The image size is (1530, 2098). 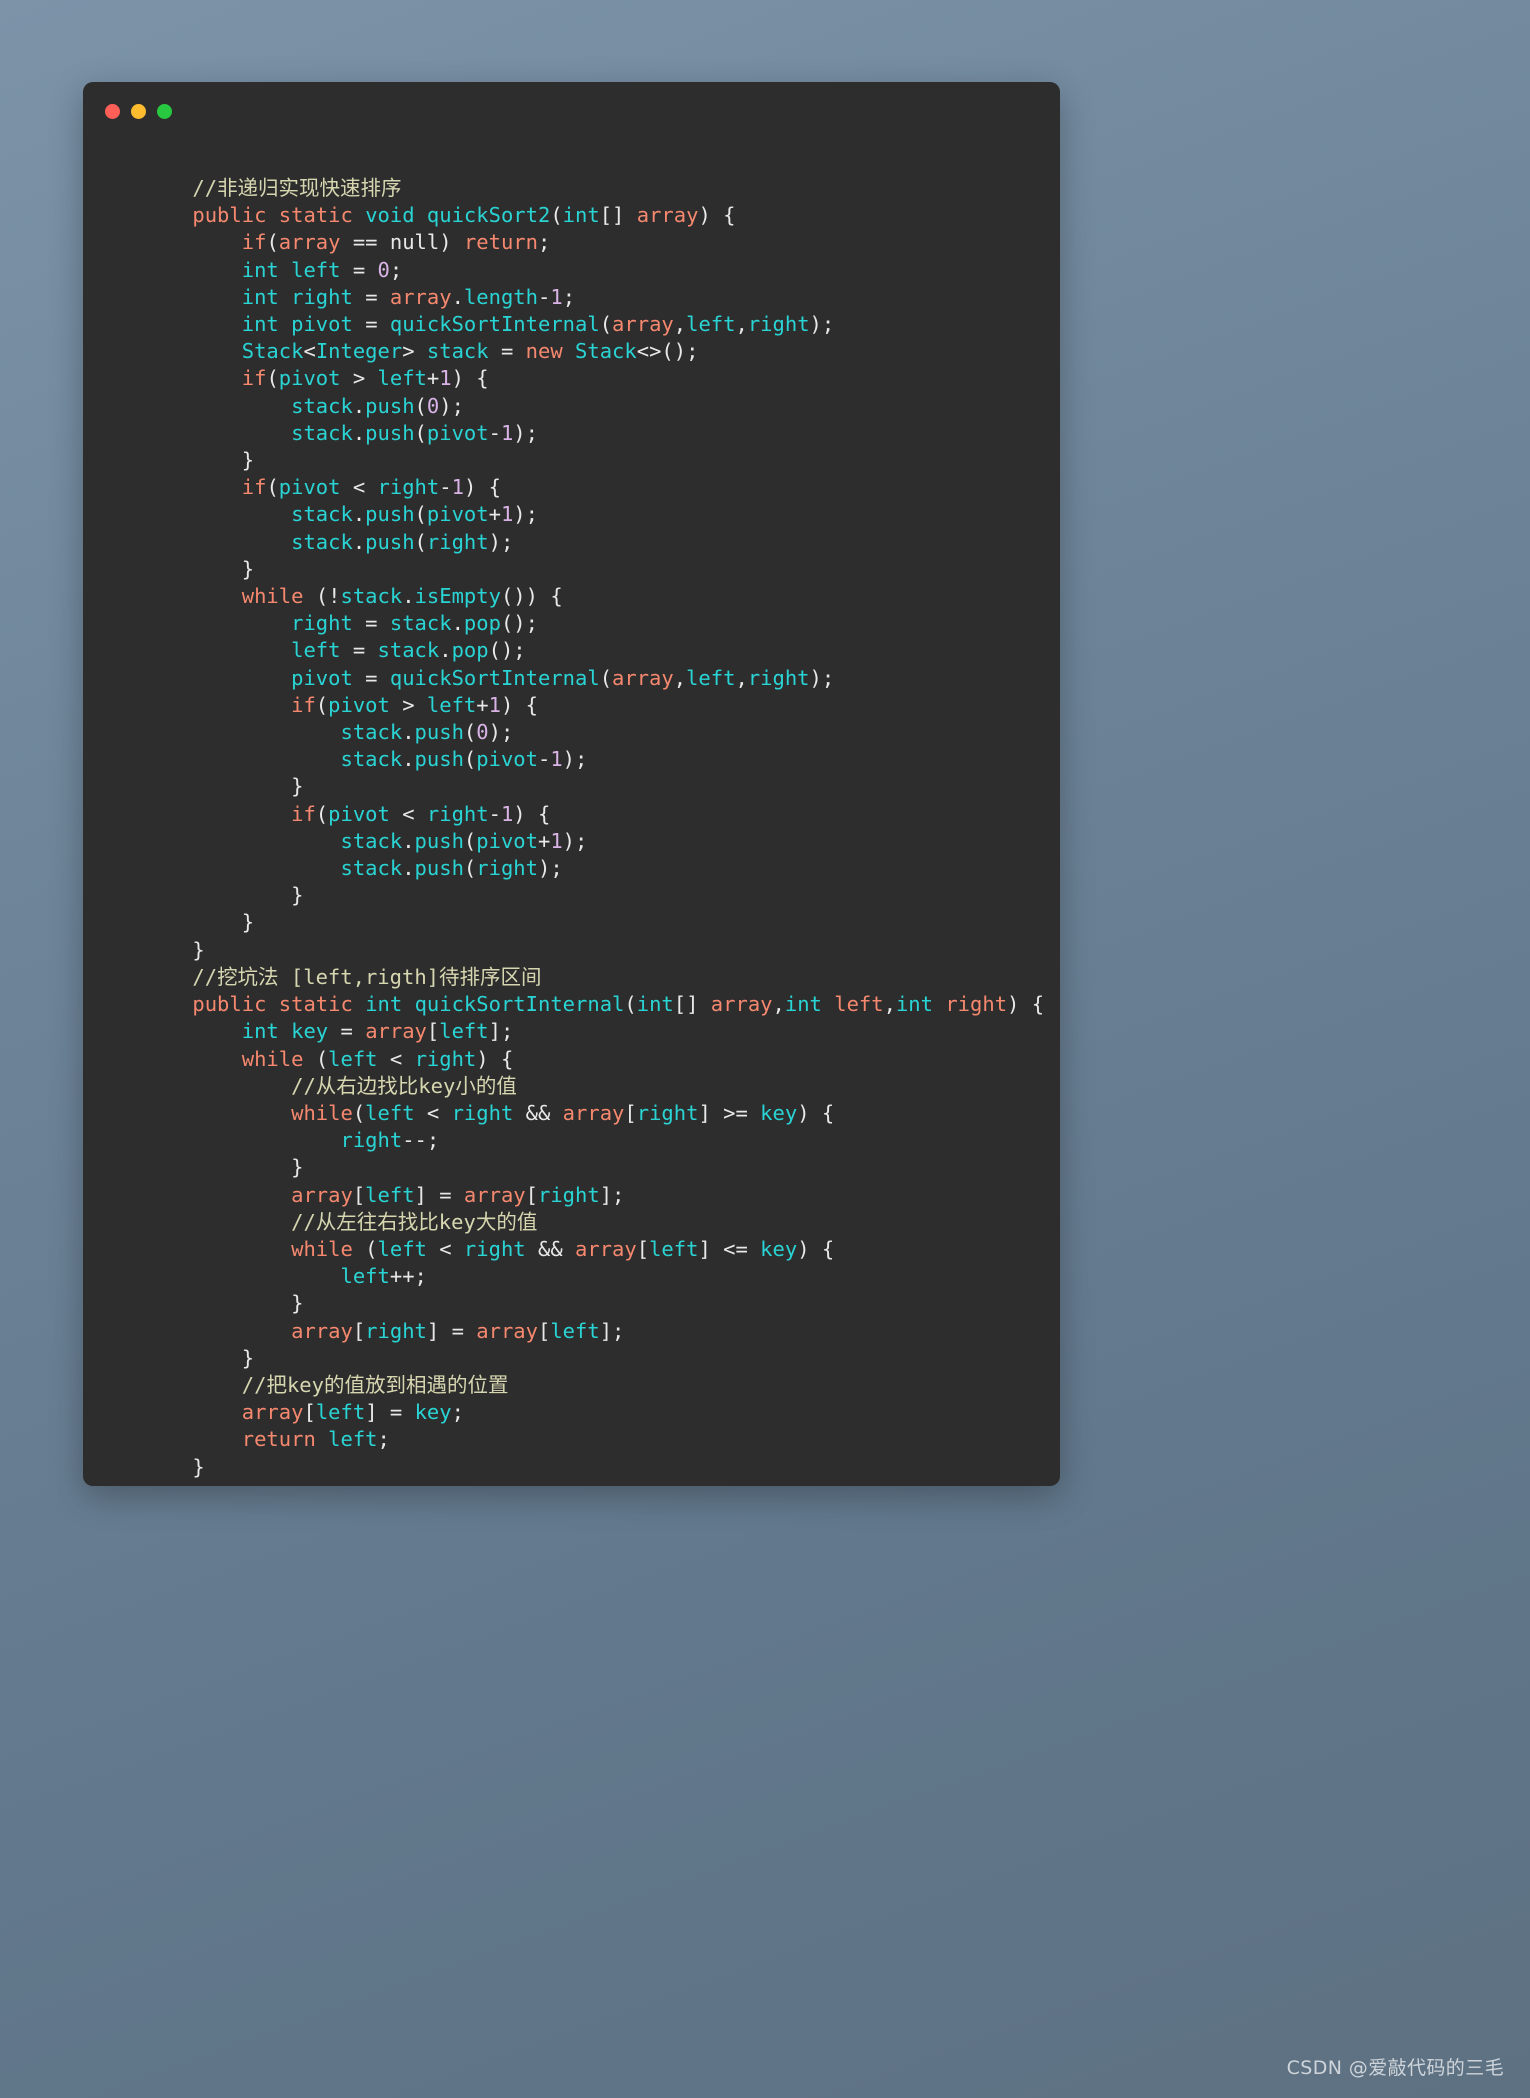 What do you see at coordinates (571, 111) in the screenshot?
I see `window-titlebar` at bounding box center [571, 111].